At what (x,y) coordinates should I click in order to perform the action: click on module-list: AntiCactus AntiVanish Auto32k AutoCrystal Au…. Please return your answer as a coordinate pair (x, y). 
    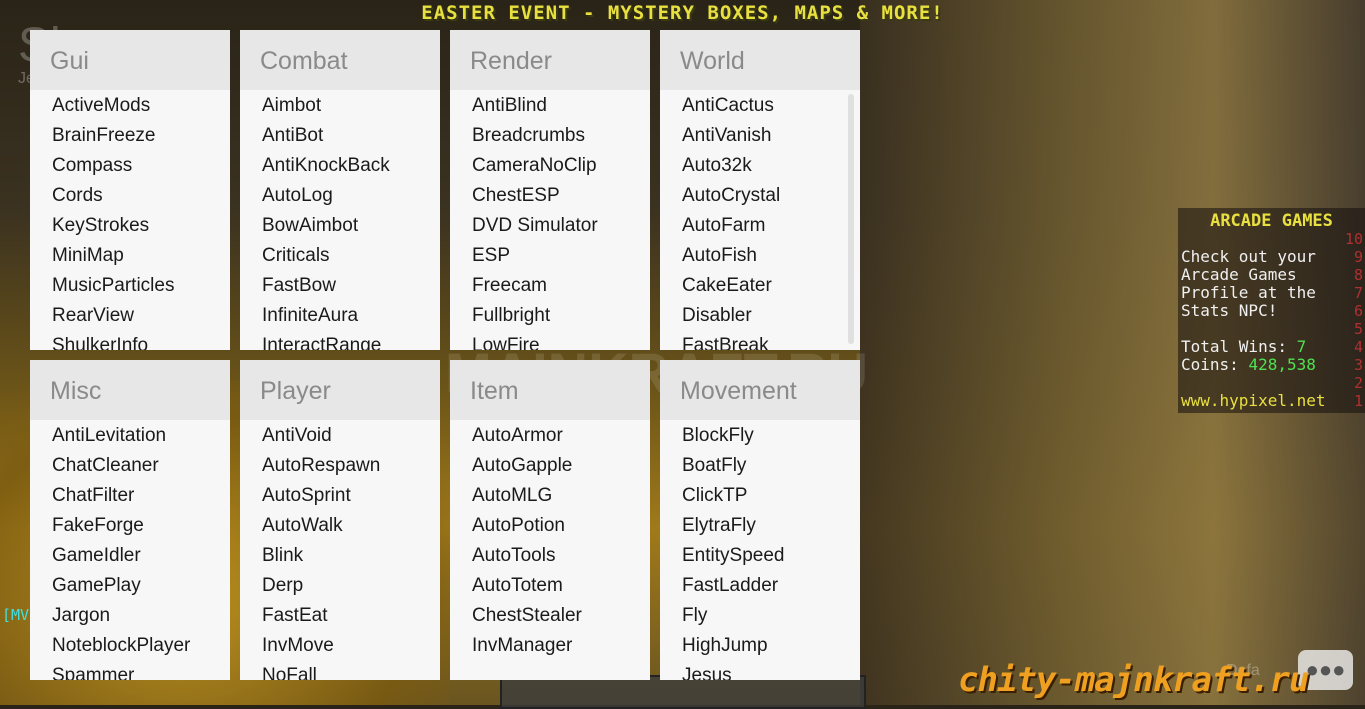
    Looking at the image, I should click on (760, 220).